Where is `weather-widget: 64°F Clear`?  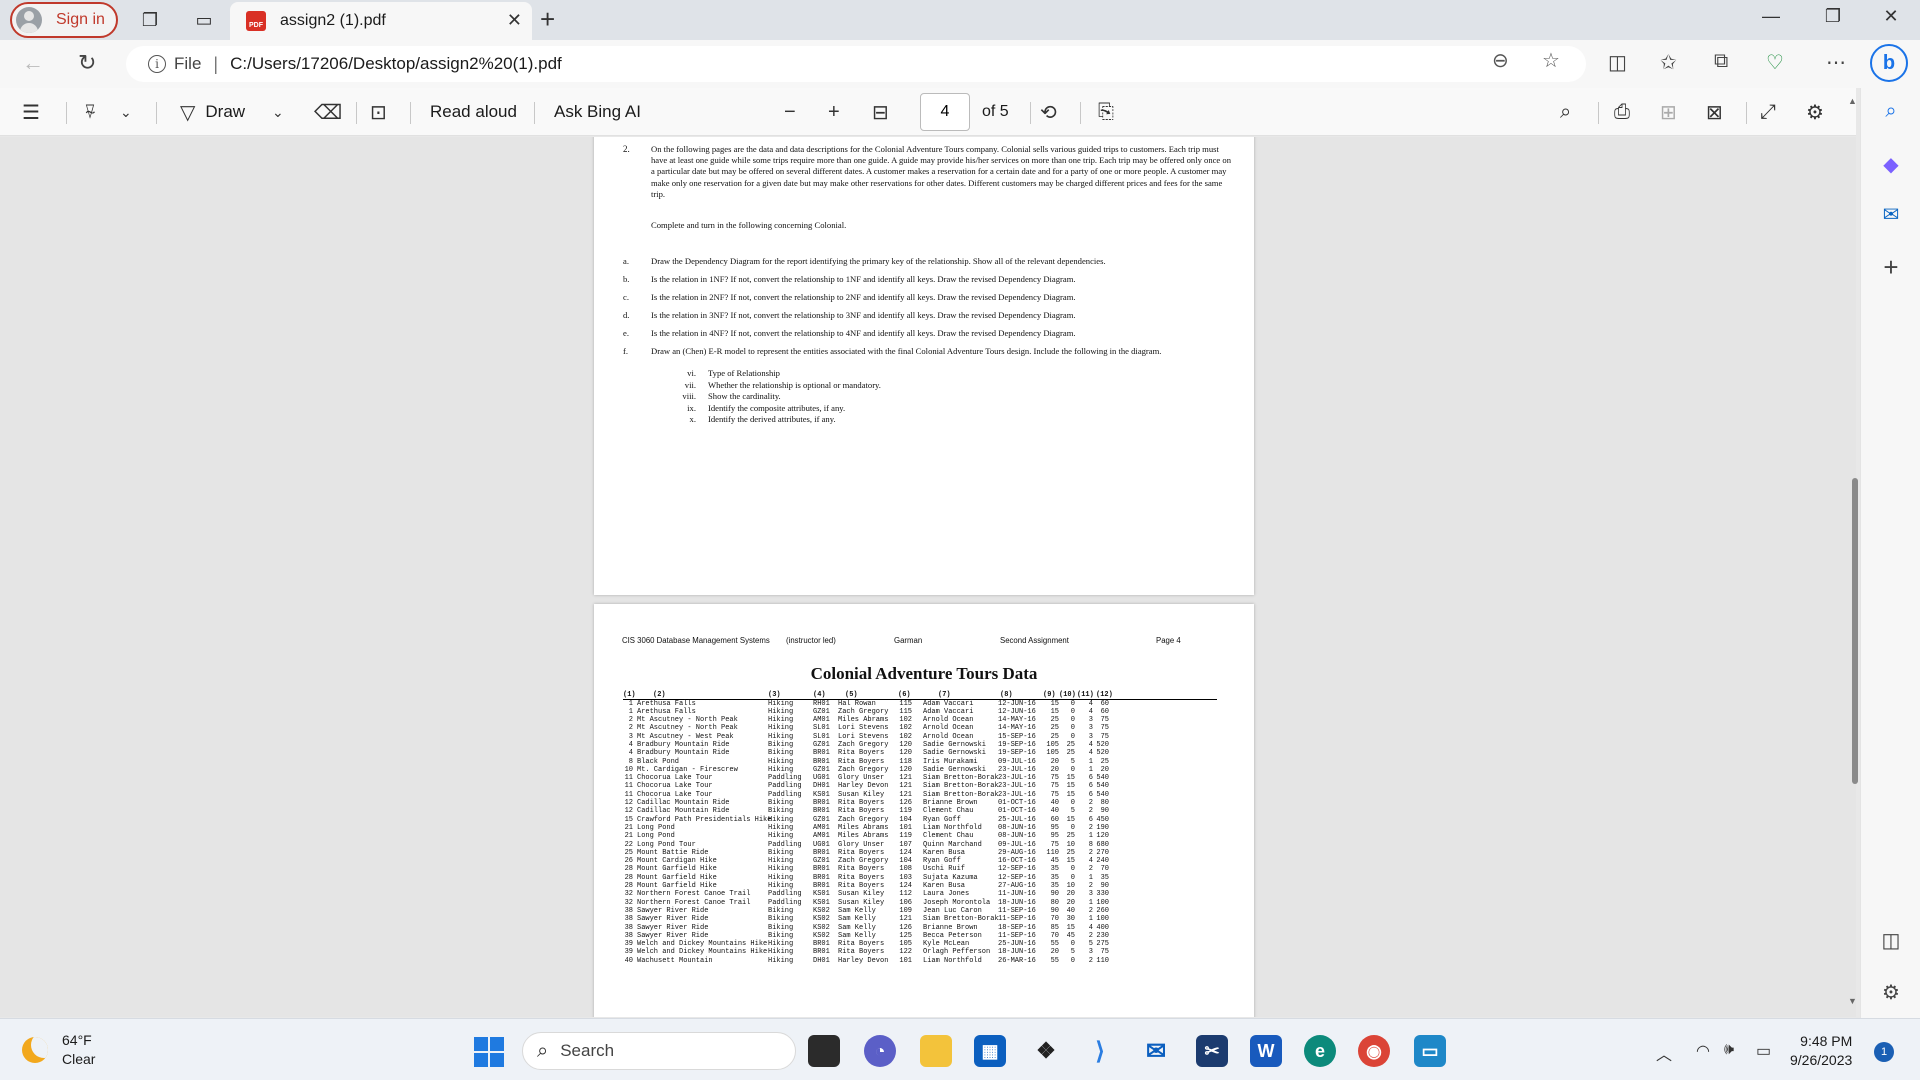 weather-widget: 64°F Clear is located at coordinates (58, 1050).